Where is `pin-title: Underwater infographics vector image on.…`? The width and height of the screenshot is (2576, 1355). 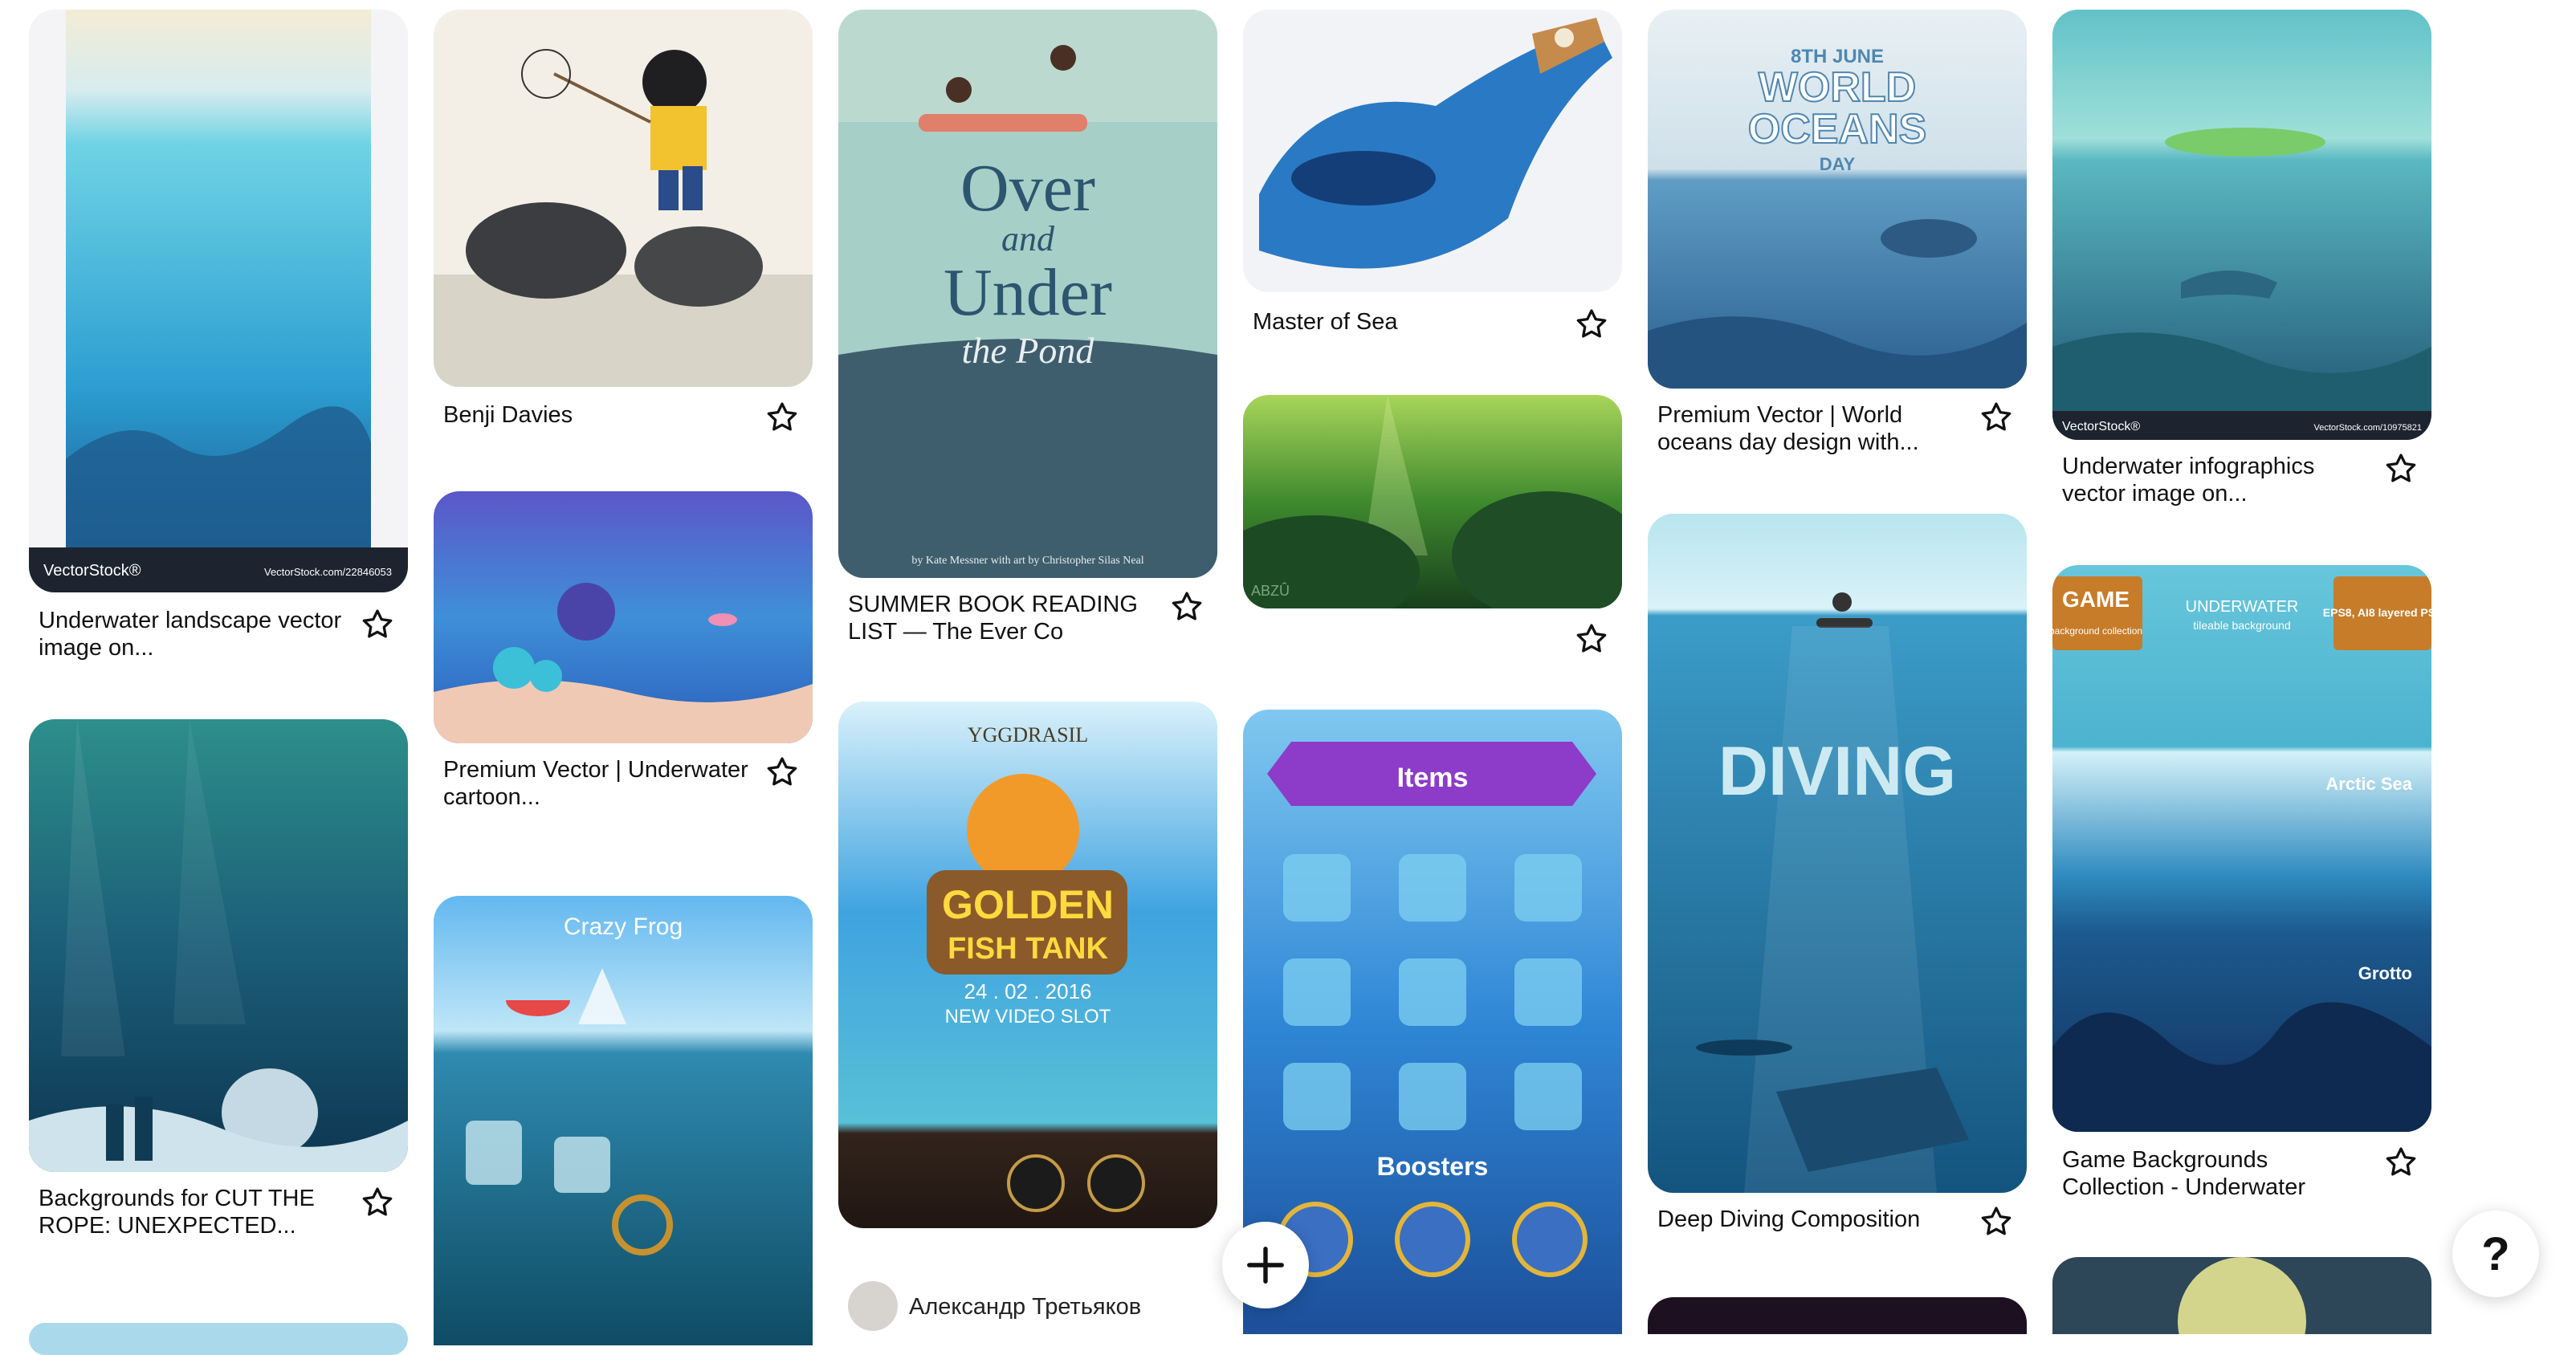 pin-title: Underwater infographics vector image on.… is located at coordinates (2218, 480).